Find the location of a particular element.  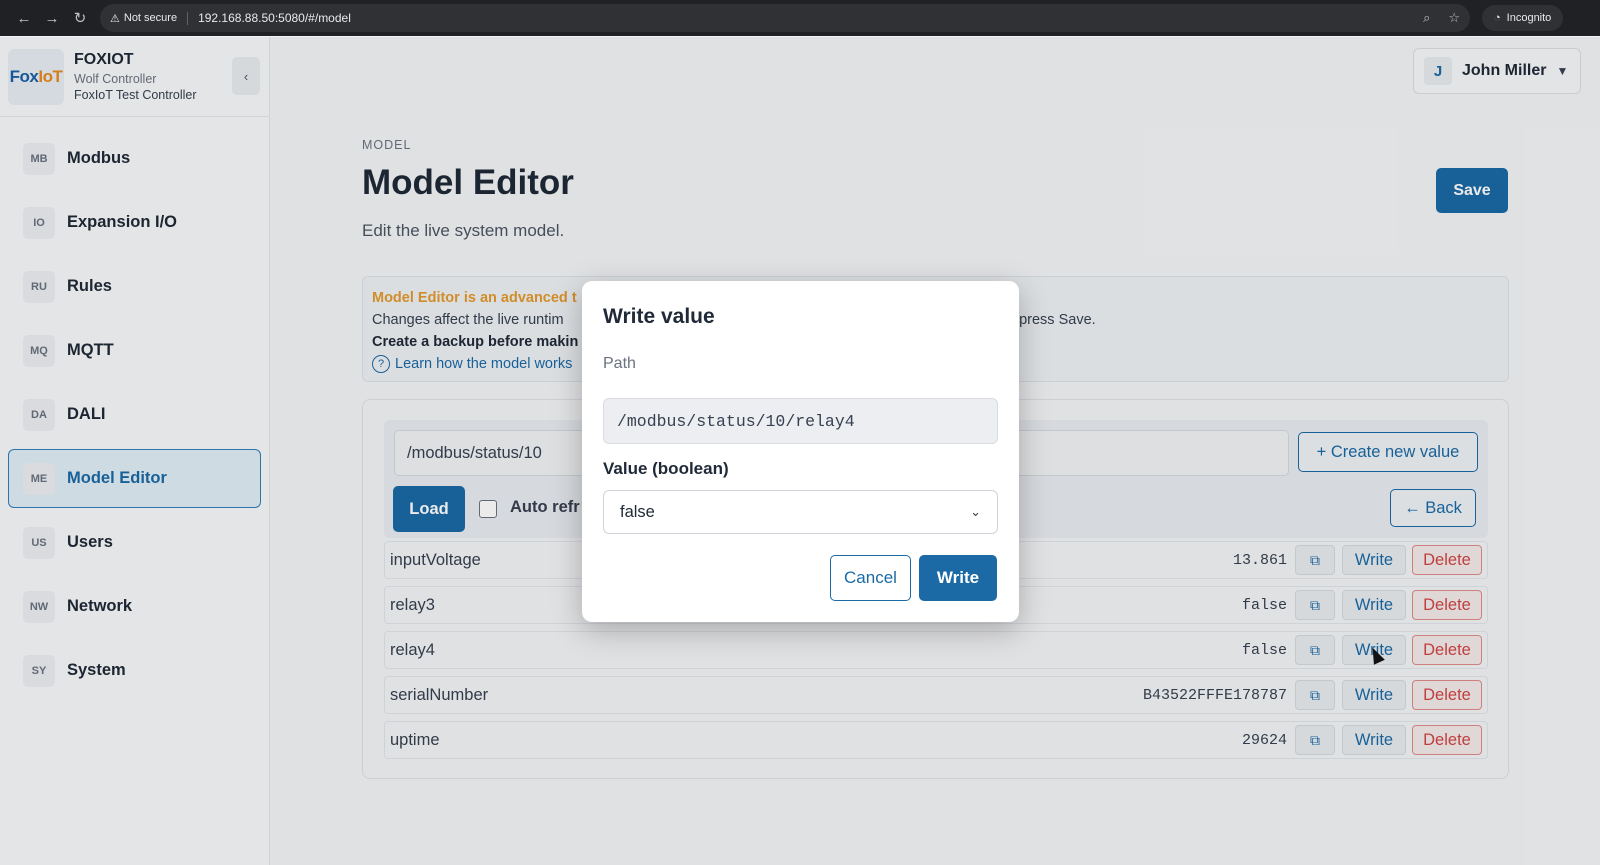

incognito-badge: ◔ Incognito is located at coordinates (1523, 18).